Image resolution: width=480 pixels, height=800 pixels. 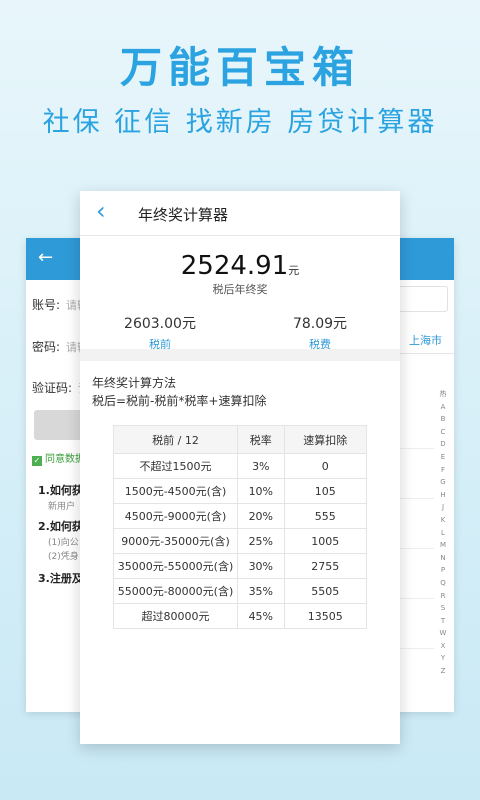 I want to click on table-cell: 1005, so click(x=325, y=541).